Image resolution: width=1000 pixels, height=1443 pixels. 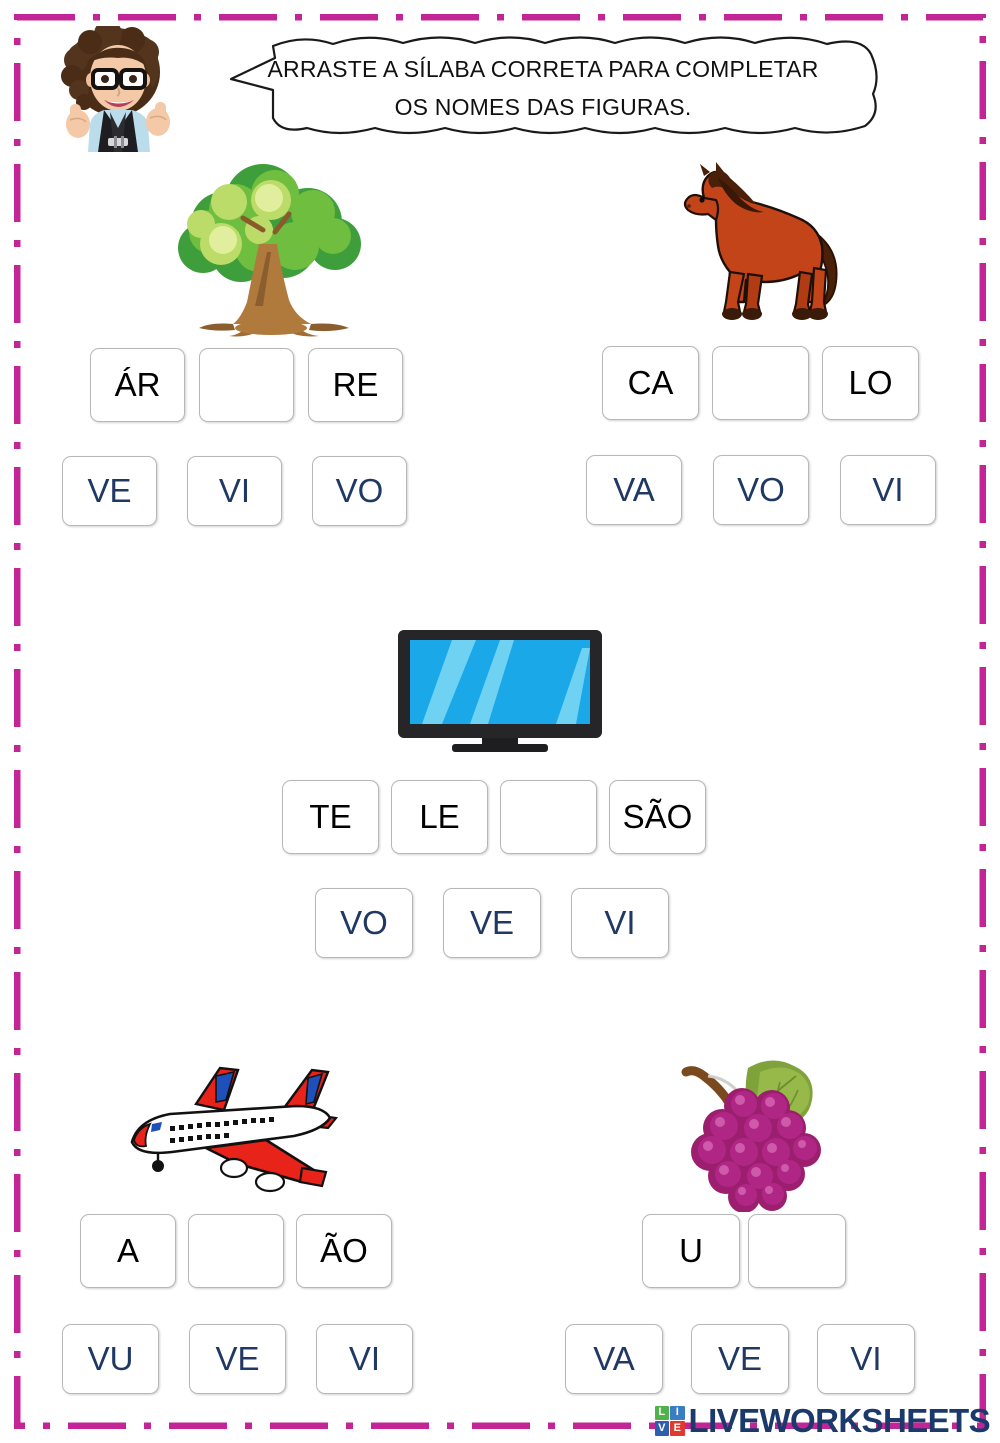 What do you see at coordinates (839, 1420) in the screenshot?
I see `liveworksheets-brand-text: LIVEWORKSHEETS` at bounding box center [839, 1420].